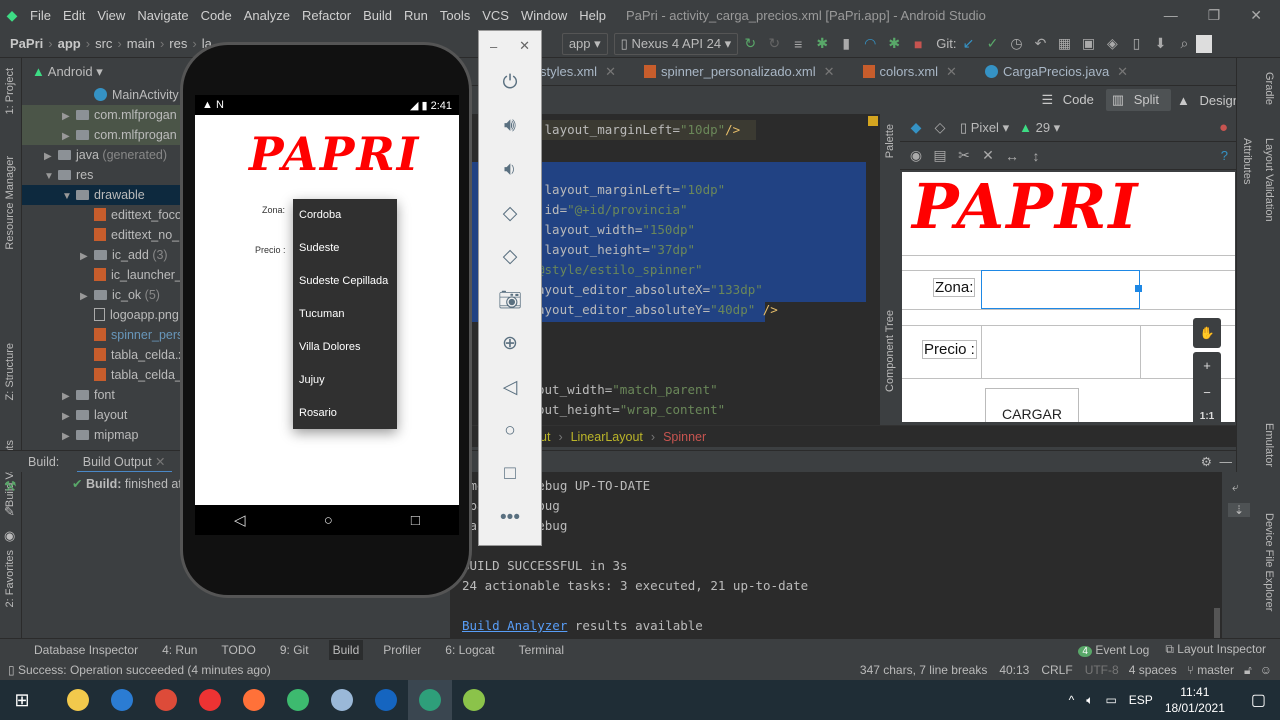 Image resolution: width=1280 pixels, height=720 pixels. I want to click on expand-arrow-icon: ▼, so click(69, 197).